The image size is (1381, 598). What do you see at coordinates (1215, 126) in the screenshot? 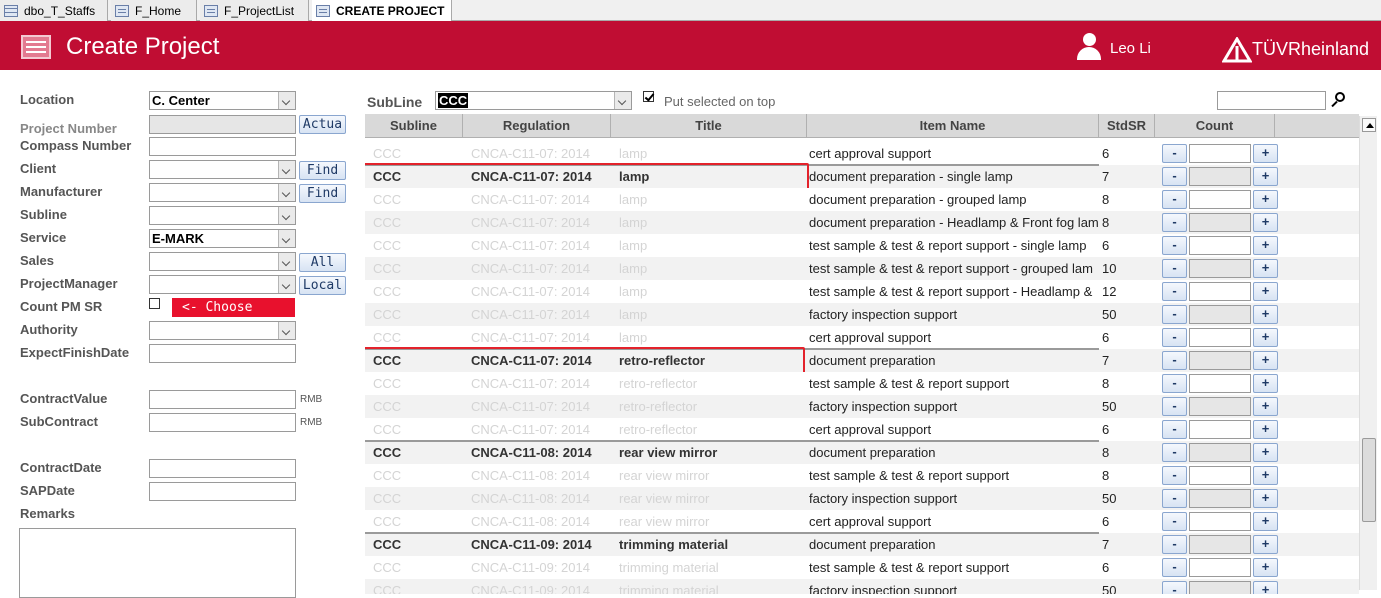
I see `column-header-count: Count` at bounding box center [1215, 126].